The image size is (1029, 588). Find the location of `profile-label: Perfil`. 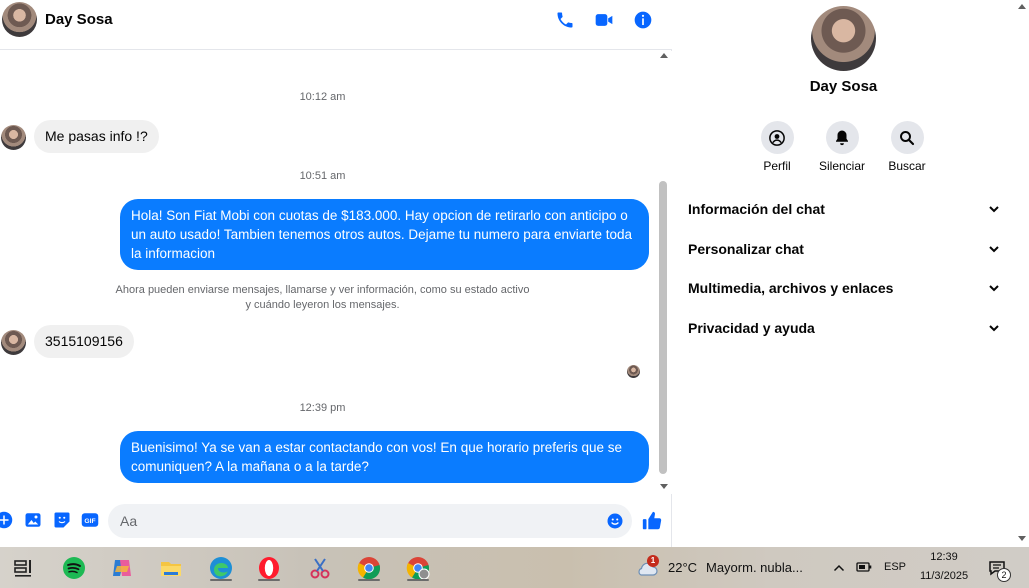

profile-label: Perfil is located at coordinates (777, 166).